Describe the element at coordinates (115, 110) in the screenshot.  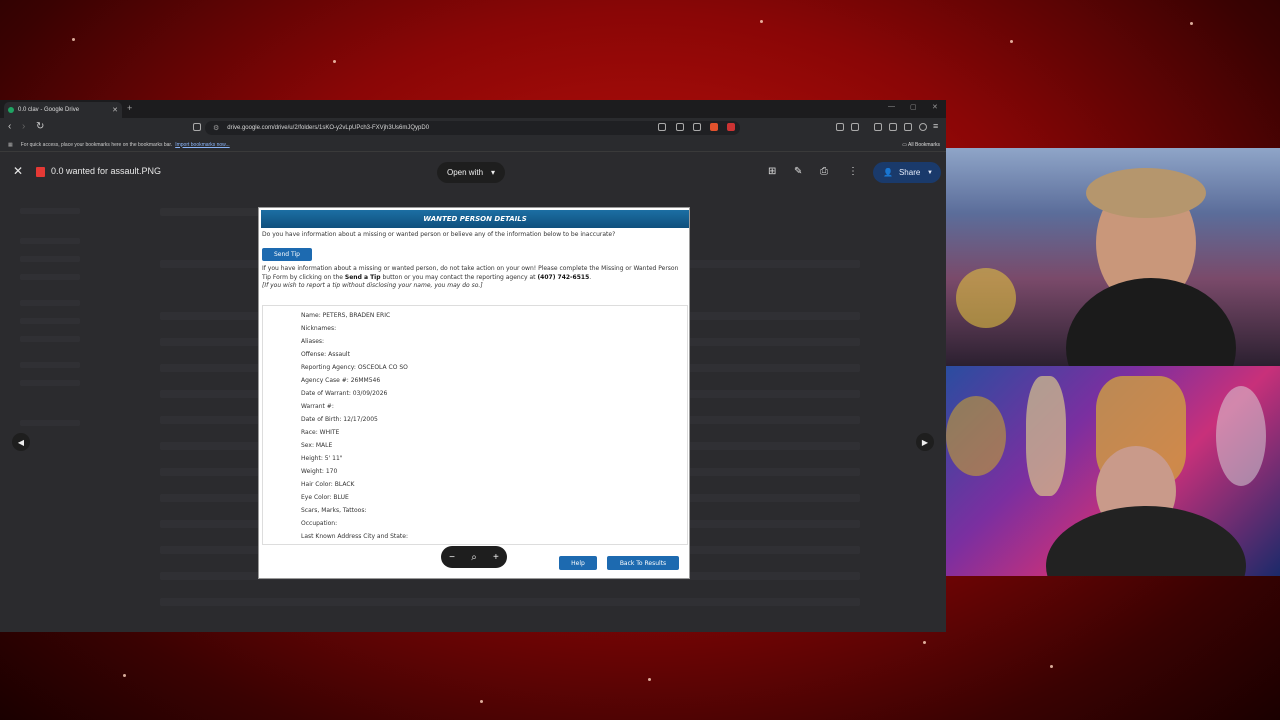
I see `tab-close-icon: ✕` at that location.